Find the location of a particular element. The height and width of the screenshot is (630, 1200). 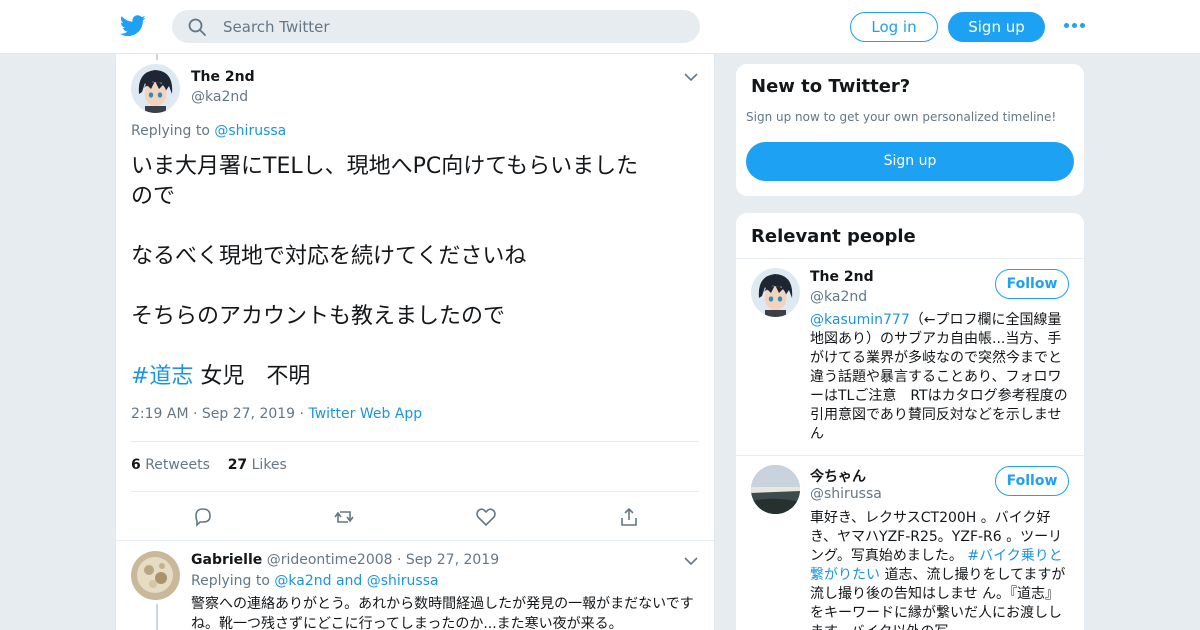

replying-to-line: Replying to @shirussa is located at coordinates (208, 131).